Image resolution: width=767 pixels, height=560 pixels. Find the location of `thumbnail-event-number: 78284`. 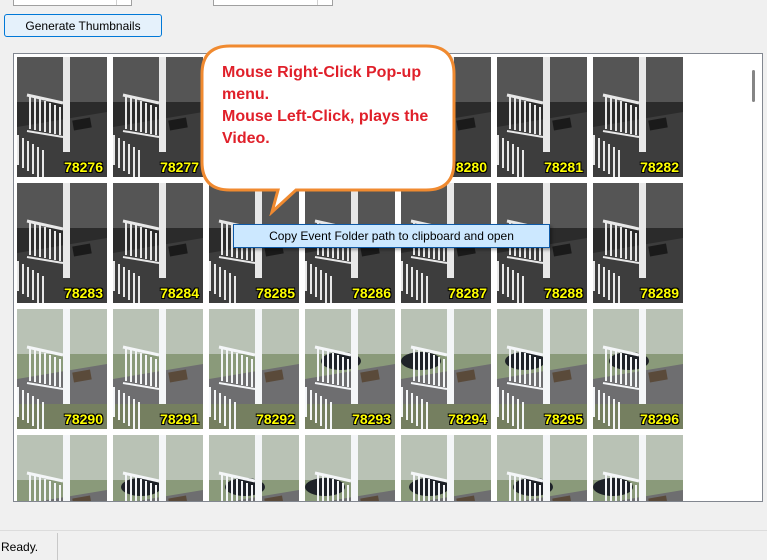

thumbnail-event-number: 78284 is located at coordinates (179, 293).